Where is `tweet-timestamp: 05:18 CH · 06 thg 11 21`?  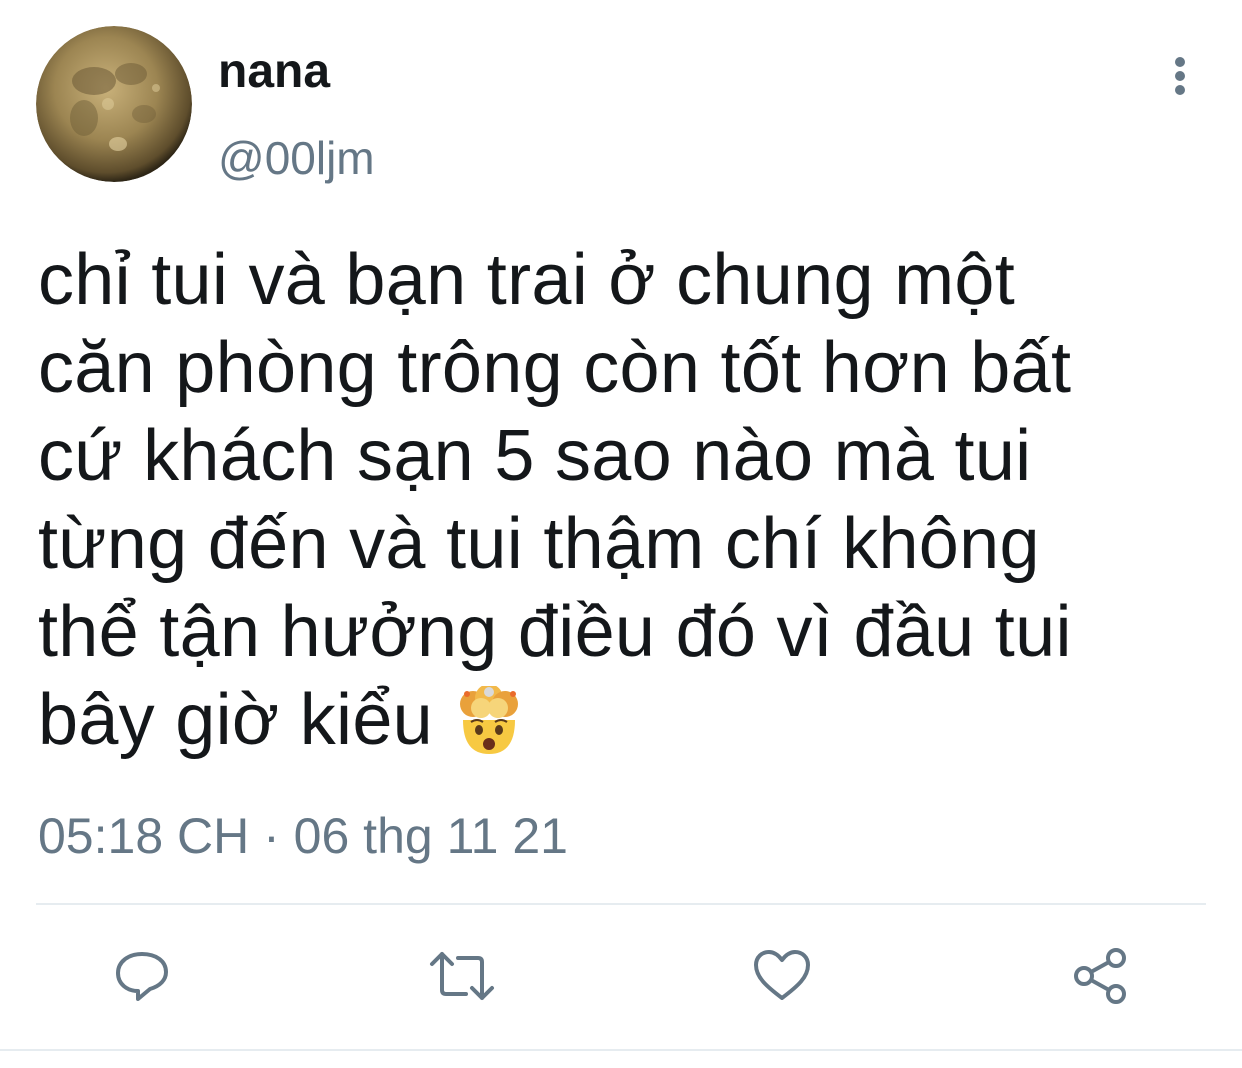
tweet-timestamp: 05:18 CH · 06 thg 11 21 is located at coordinates (303, 836).